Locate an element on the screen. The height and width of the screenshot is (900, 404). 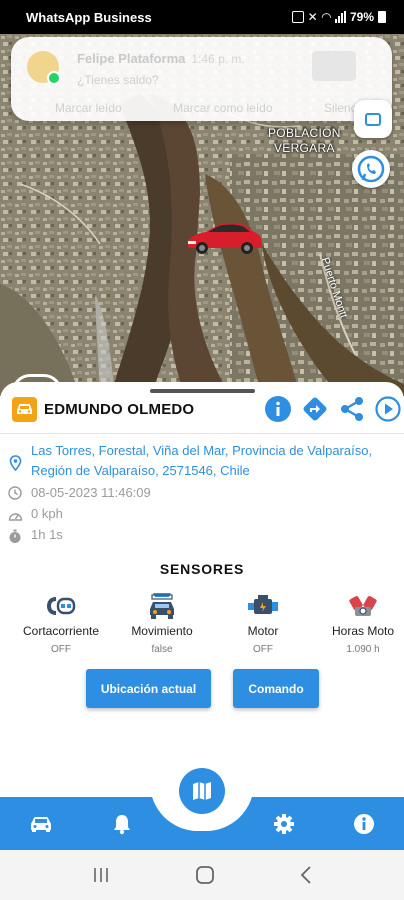
sensor-cortacorriente: Cortacorriente OFF is located at coordinates (61, 622).